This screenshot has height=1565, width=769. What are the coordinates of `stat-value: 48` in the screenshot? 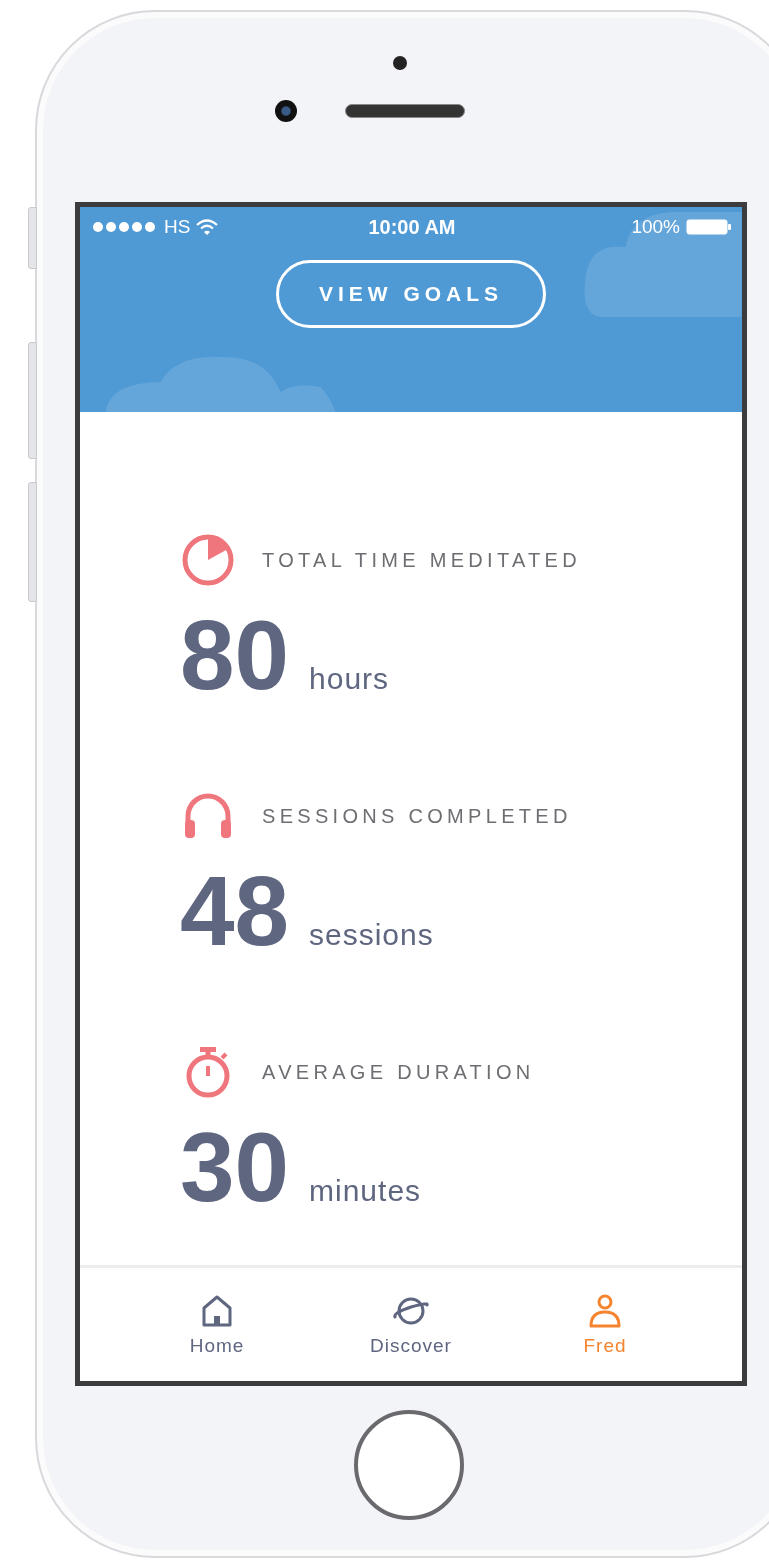 It's located at (234, 911).